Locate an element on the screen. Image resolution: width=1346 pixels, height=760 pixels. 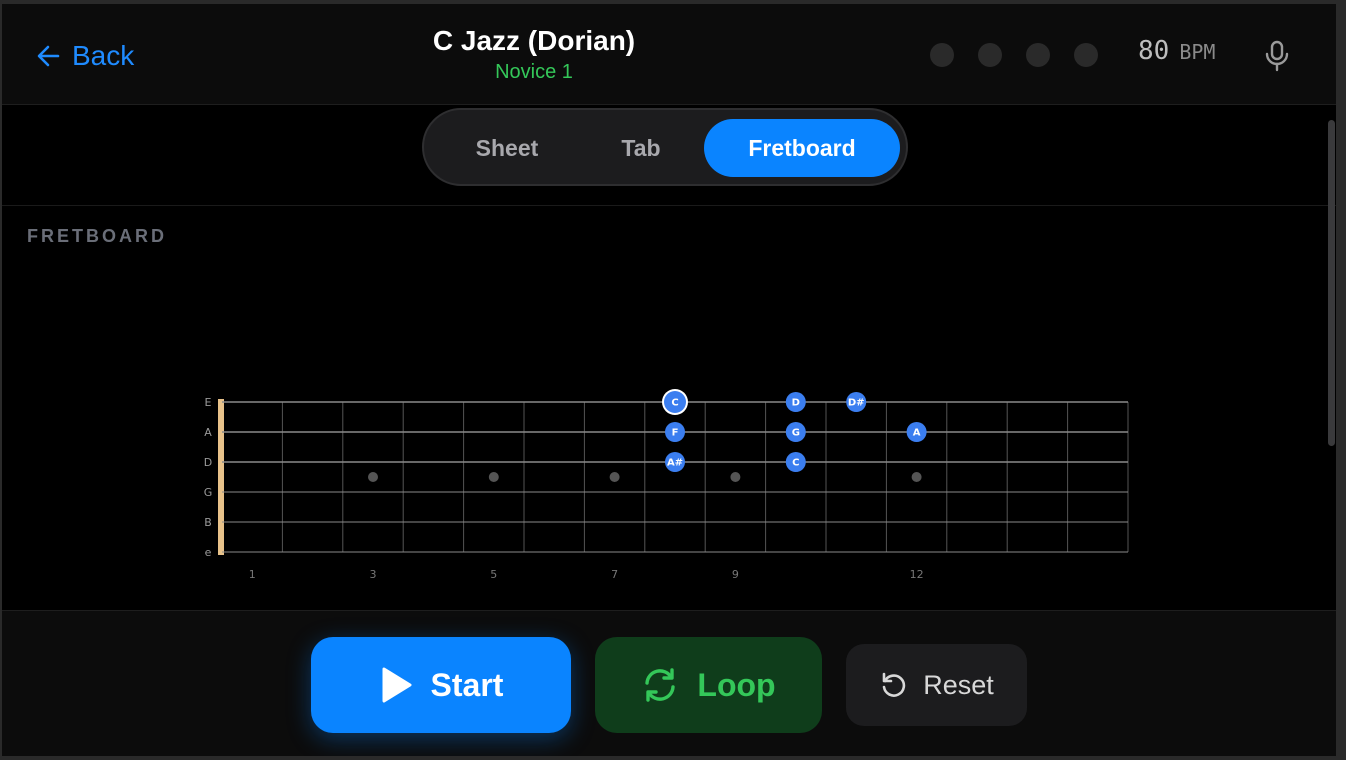
fret-number: 1 is located at coordinates (252, 574).